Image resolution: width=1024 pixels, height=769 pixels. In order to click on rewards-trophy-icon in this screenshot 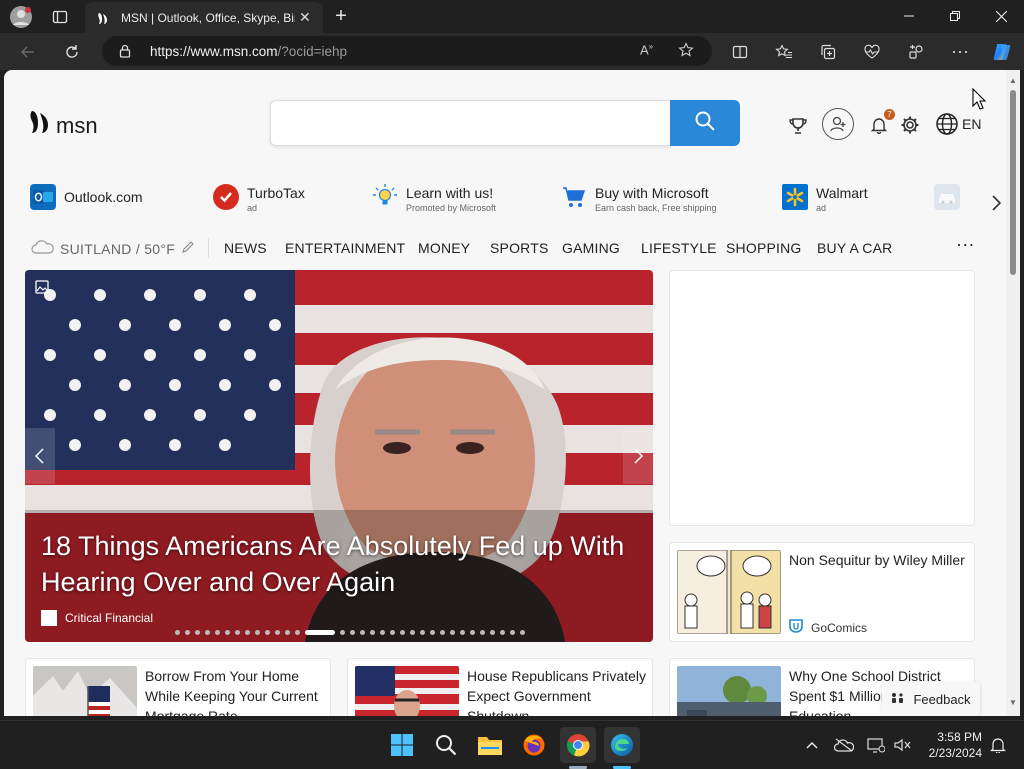, I will do `click(798, 126)`.